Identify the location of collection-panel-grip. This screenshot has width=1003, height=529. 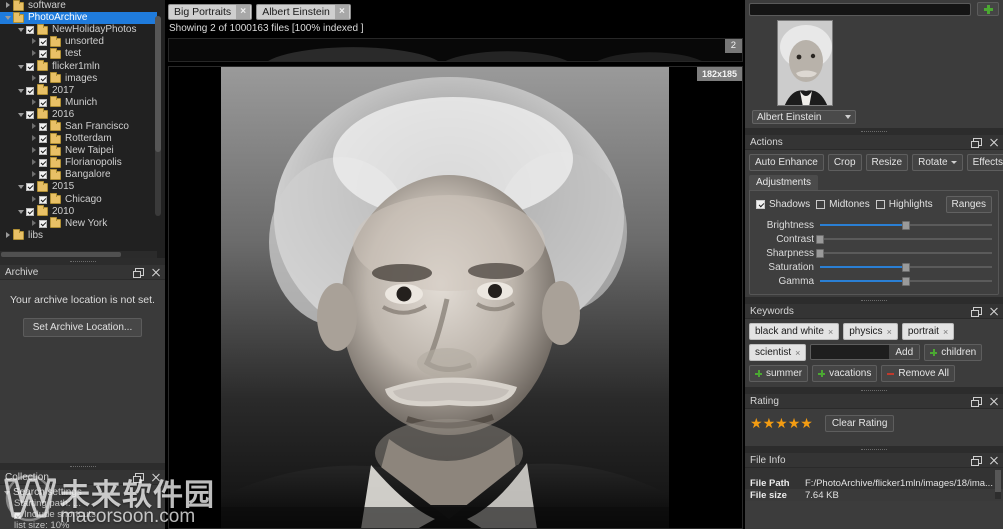
(82, 466).